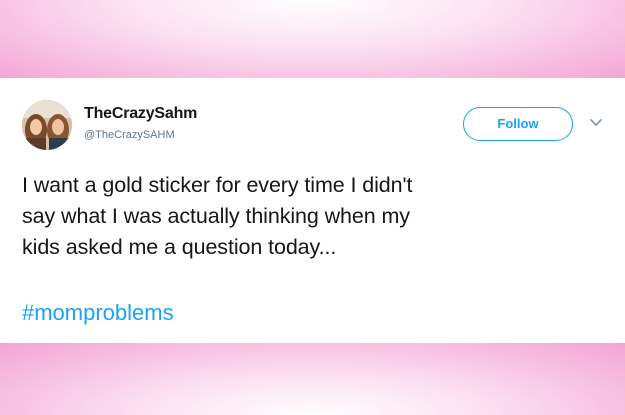 The width and height of the screenshot is (625, 415). What do you see at coordinates (98, 313) in the screenshot?
I see `hashtag-link: #momproblems` at bounding box center [98, 313].